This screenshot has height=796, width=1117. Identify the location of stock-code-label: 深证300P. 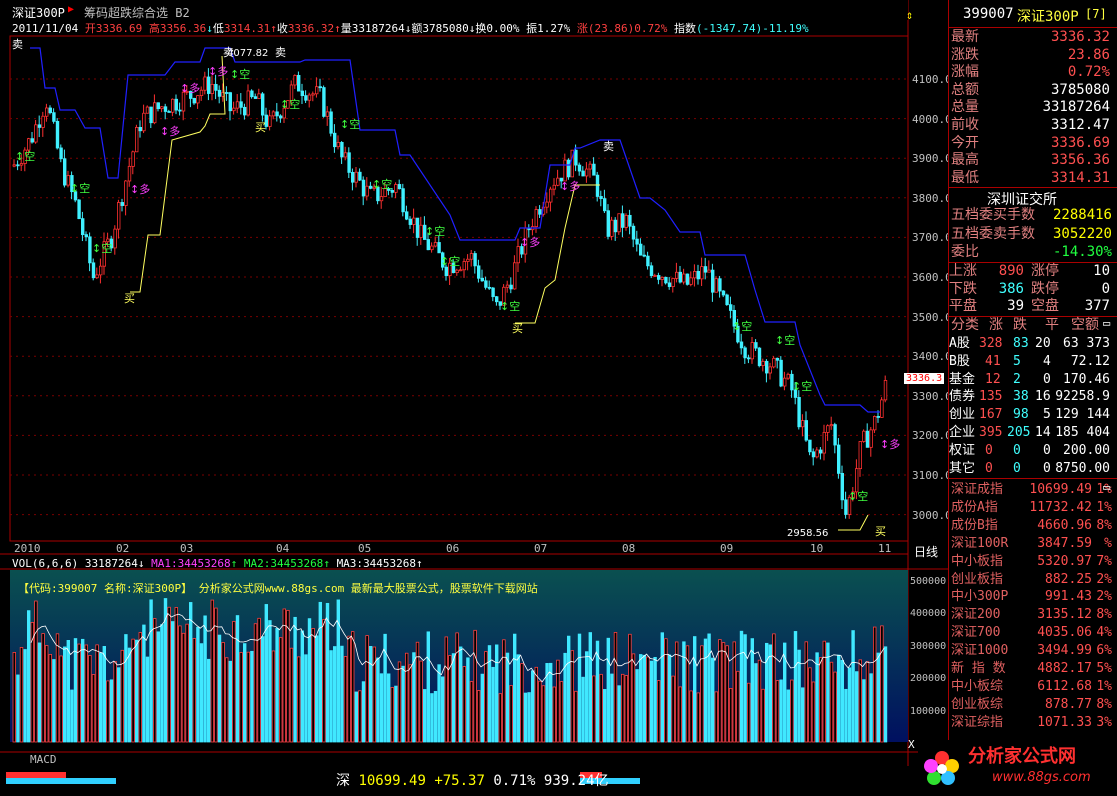
(38, 12).